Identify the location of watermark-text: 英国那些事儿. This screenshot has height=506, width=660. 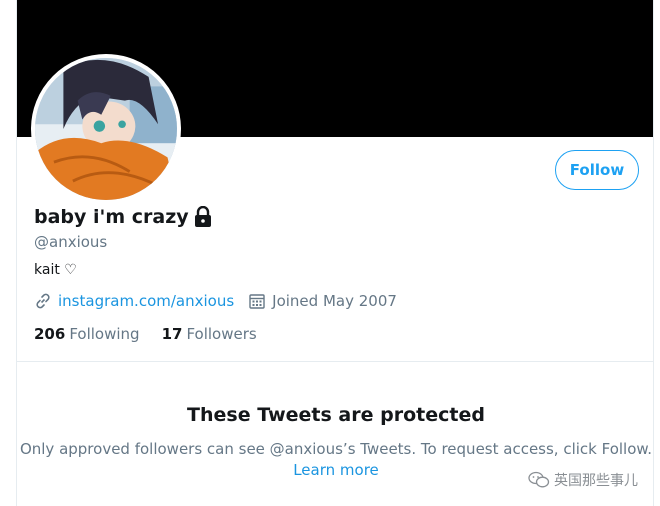
(596, 481).